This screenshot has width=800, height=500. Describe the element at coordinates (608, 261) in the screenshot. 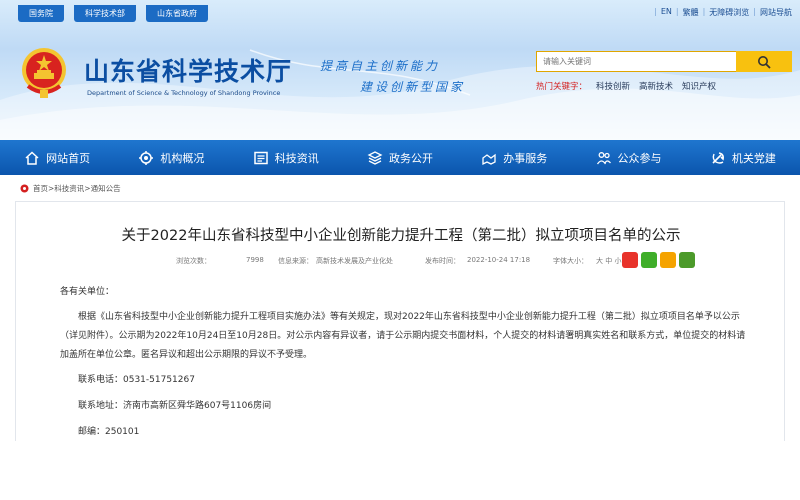

I see `font-size-options: 大 中 小` at that location.